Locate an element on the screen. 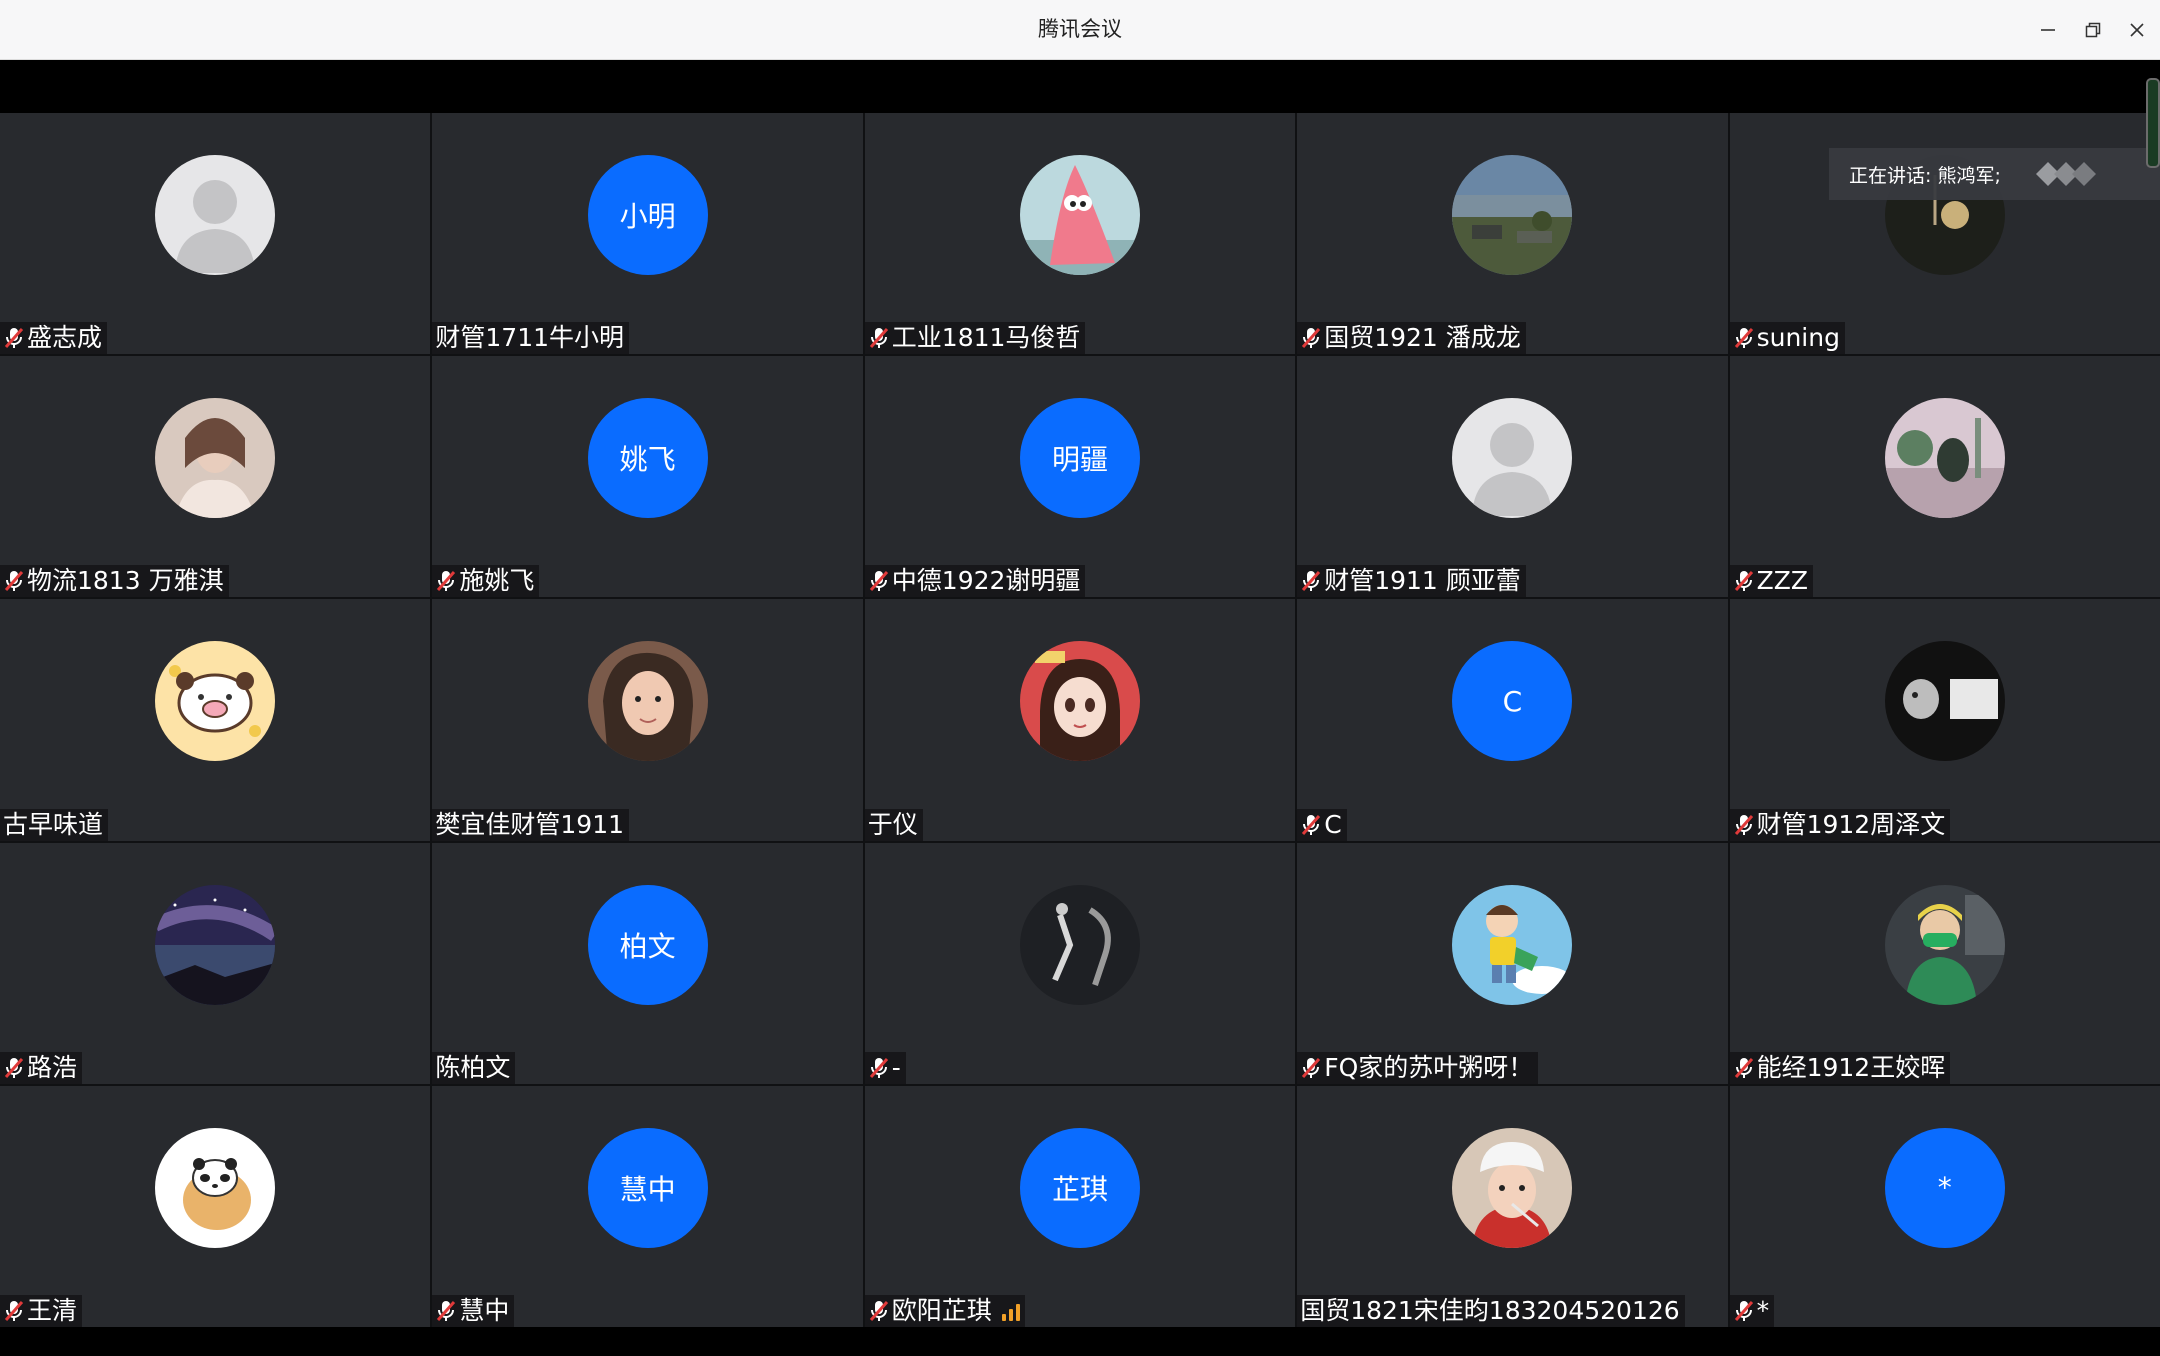 The height and width of the screenshot is (1356, 2160). participant-tile: 盛志成 is located at coordinates (215, 234).